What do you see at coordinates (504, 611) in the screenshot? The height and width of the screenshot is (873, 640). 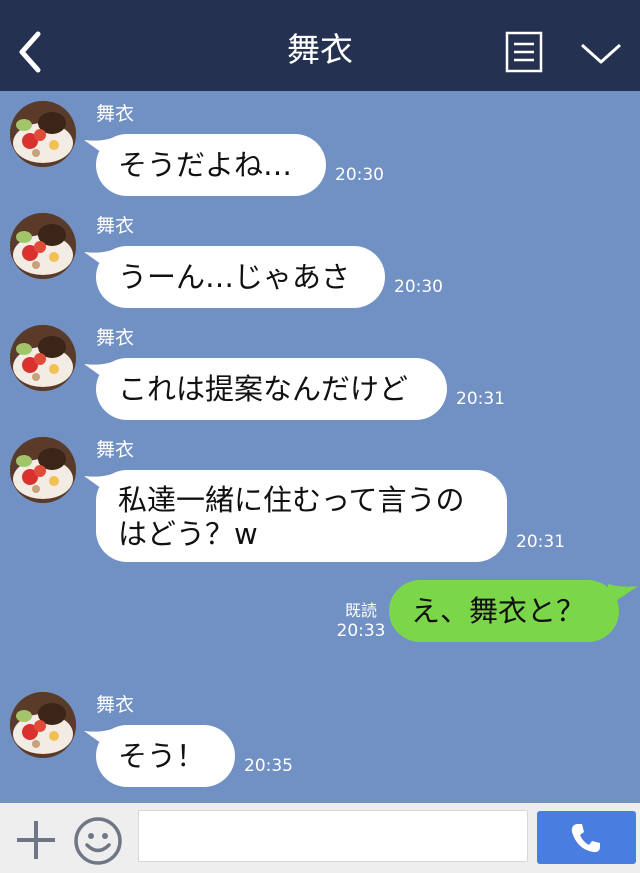 I see `my-message-bubble: え、舞衣と？` at bounding box center [504, 611].